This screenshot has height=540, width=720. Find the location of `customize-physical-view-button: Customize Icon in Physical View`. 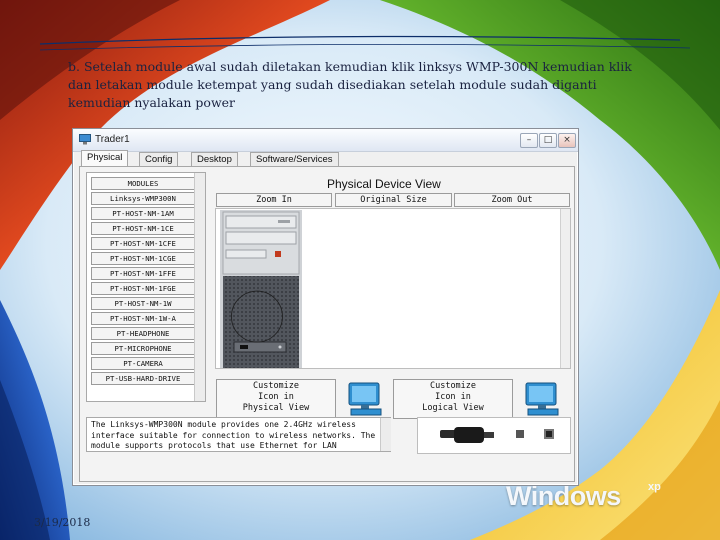

customize-physical-view-button: Customize Icon in Physical View is located at coordinates (276, 399).